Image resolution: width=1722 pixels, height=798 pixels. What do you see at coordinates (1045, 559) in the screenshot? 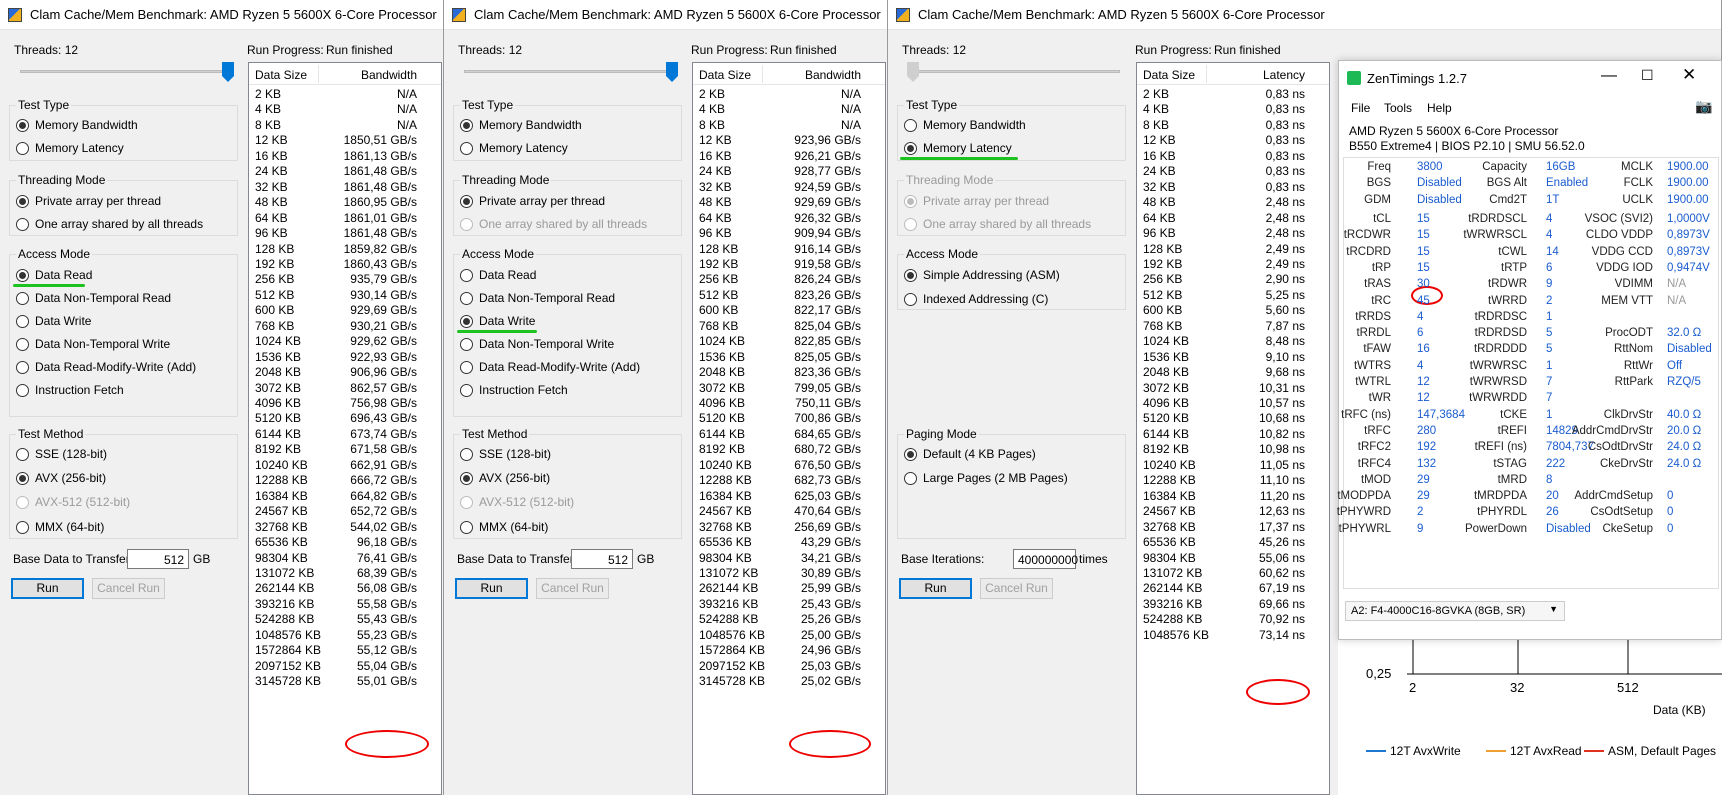
I see `base-iterations-input: 400000000` at bounding box center [1045, 559].